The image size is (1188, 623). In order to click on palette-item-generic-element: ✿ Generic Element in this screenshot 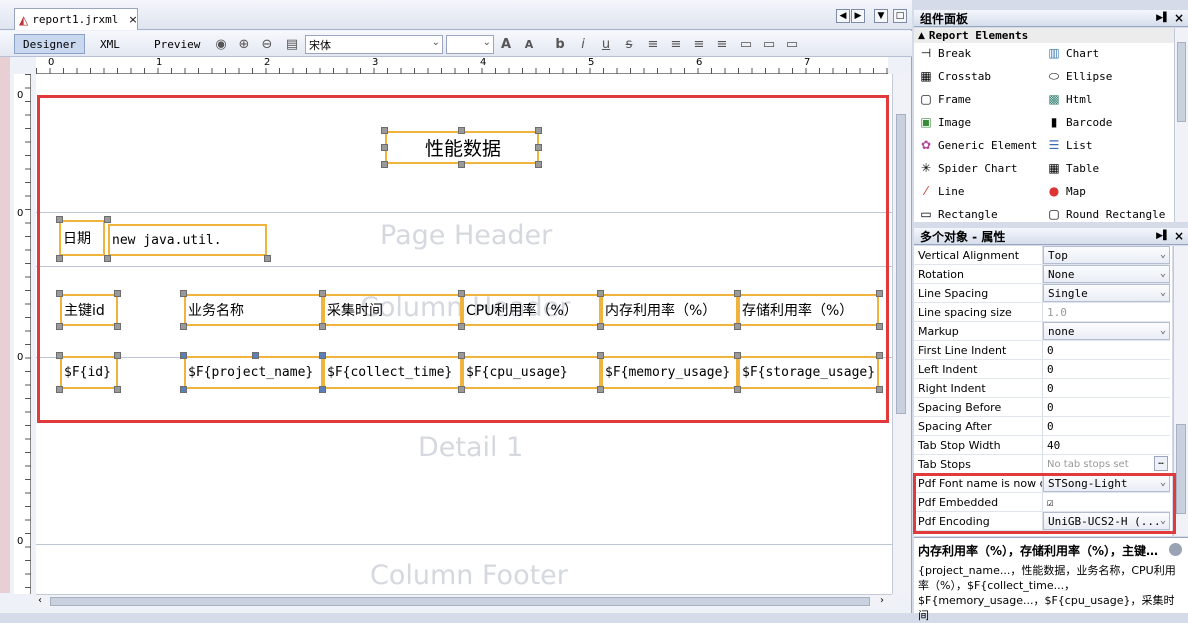, I will do `click(978, 145)`.